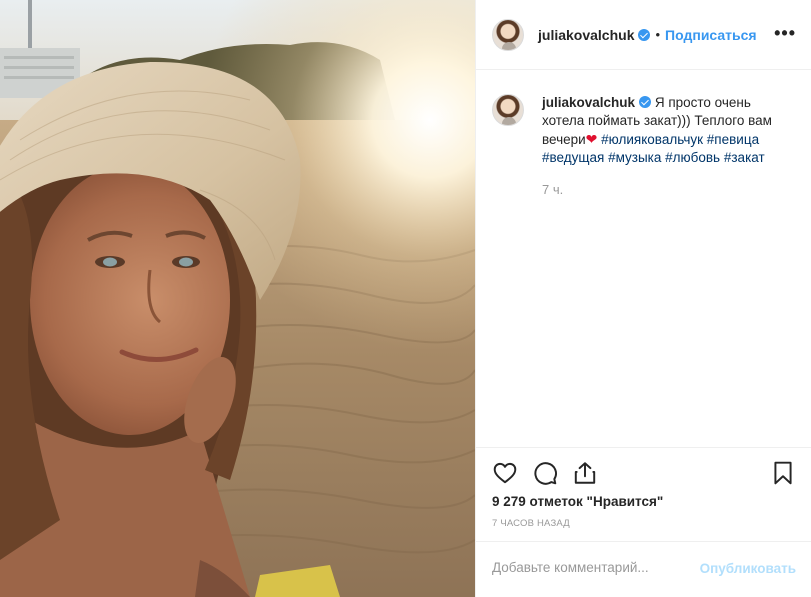 This screenshot has width=811, height=597. I want to click on comment-input, so click(587, 567).